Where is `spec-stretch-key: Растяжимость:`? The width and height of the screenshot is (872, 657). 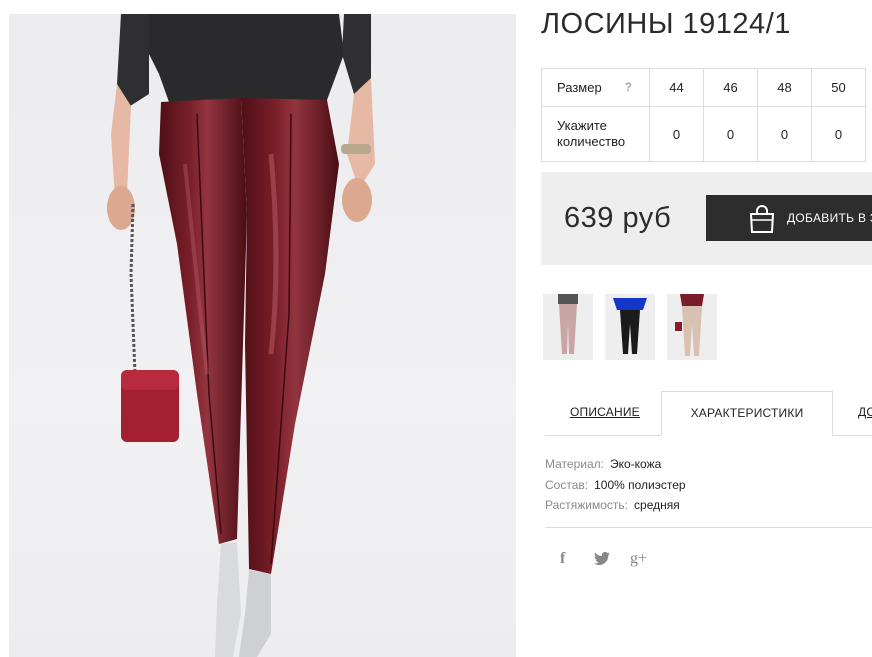 spec-stretch-key: Растяжимость: is located at coordinates (587, 505).